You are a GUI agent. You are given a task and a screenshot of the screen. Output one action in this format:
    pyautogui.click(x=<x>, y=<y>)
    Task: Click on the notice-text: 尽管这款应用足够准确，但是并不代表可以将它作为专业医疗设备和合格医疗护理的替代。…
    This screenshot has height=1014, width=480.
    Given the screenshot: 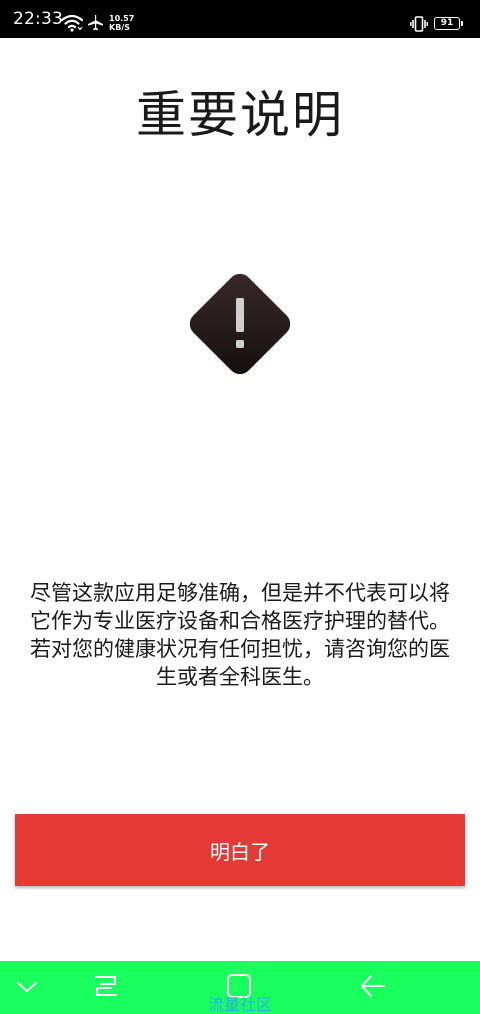 What is the action you would take?
    pyautogui.click(x=240, y=635)
    